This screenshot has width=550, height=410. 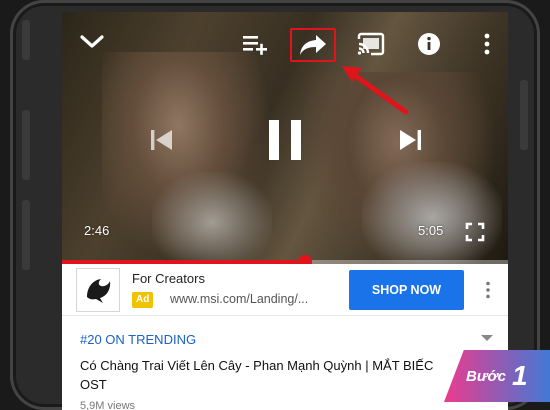 What do you see at coordinates (26, 145) in the screenshot?
I see `phone-volume-up-button` at bounding box center [26, 145].